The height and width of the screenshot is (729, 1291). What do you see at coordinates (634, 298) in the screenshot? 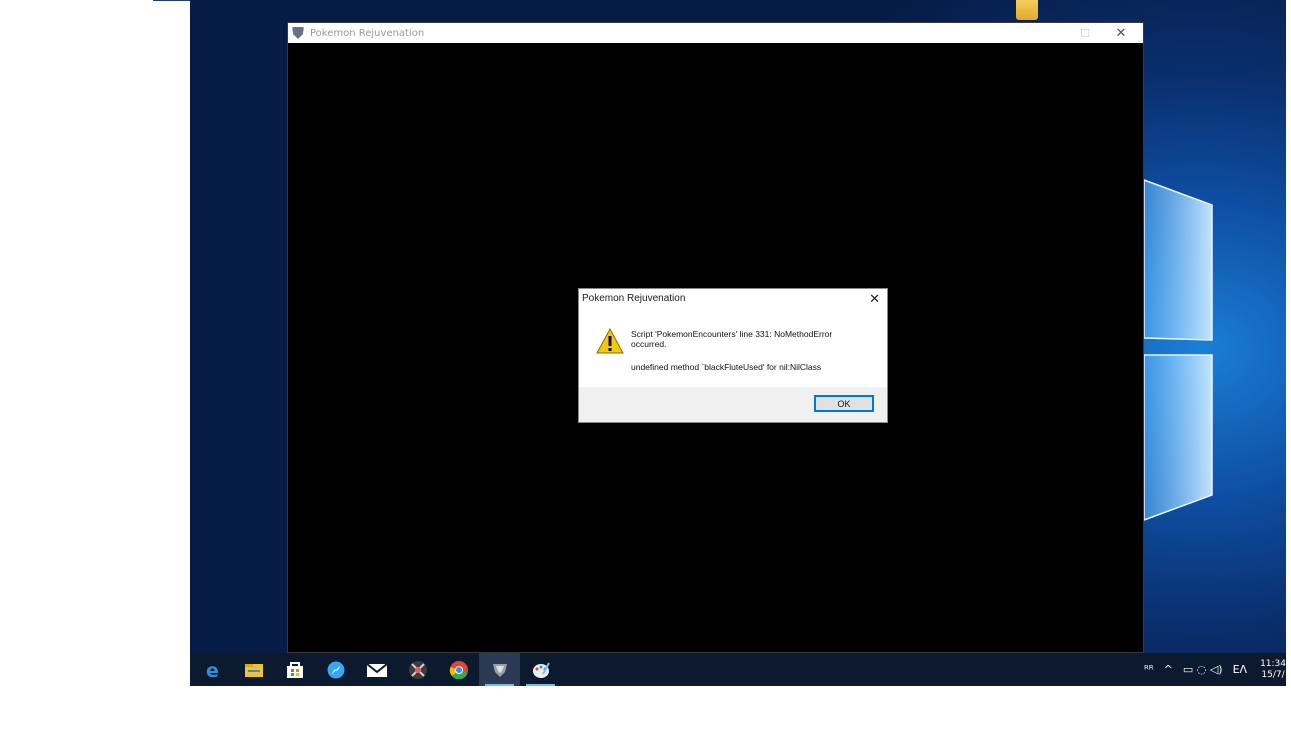
I see `dialog-title: Pokemon Rejuvenation` at bounding box center [634, 298].